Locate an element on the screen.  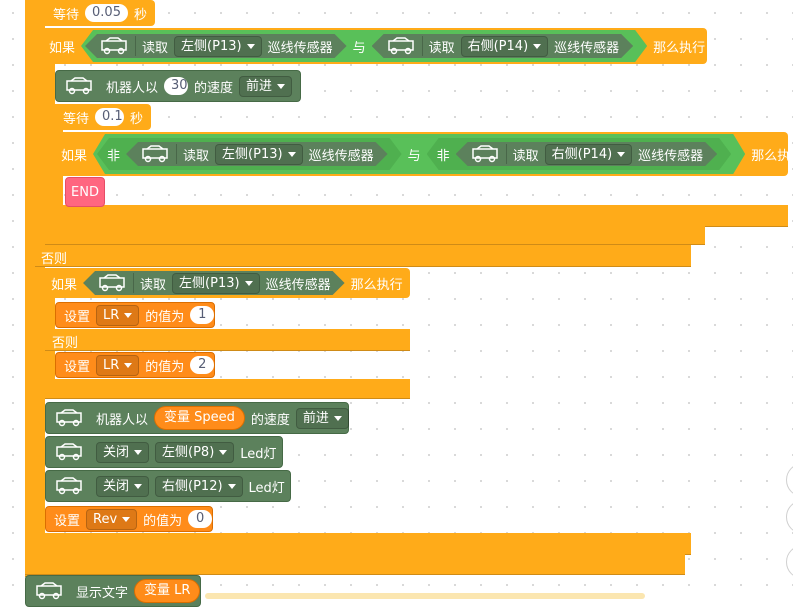
lr-variable-reporter: 变量 LR is located at coordinates (167, 591).